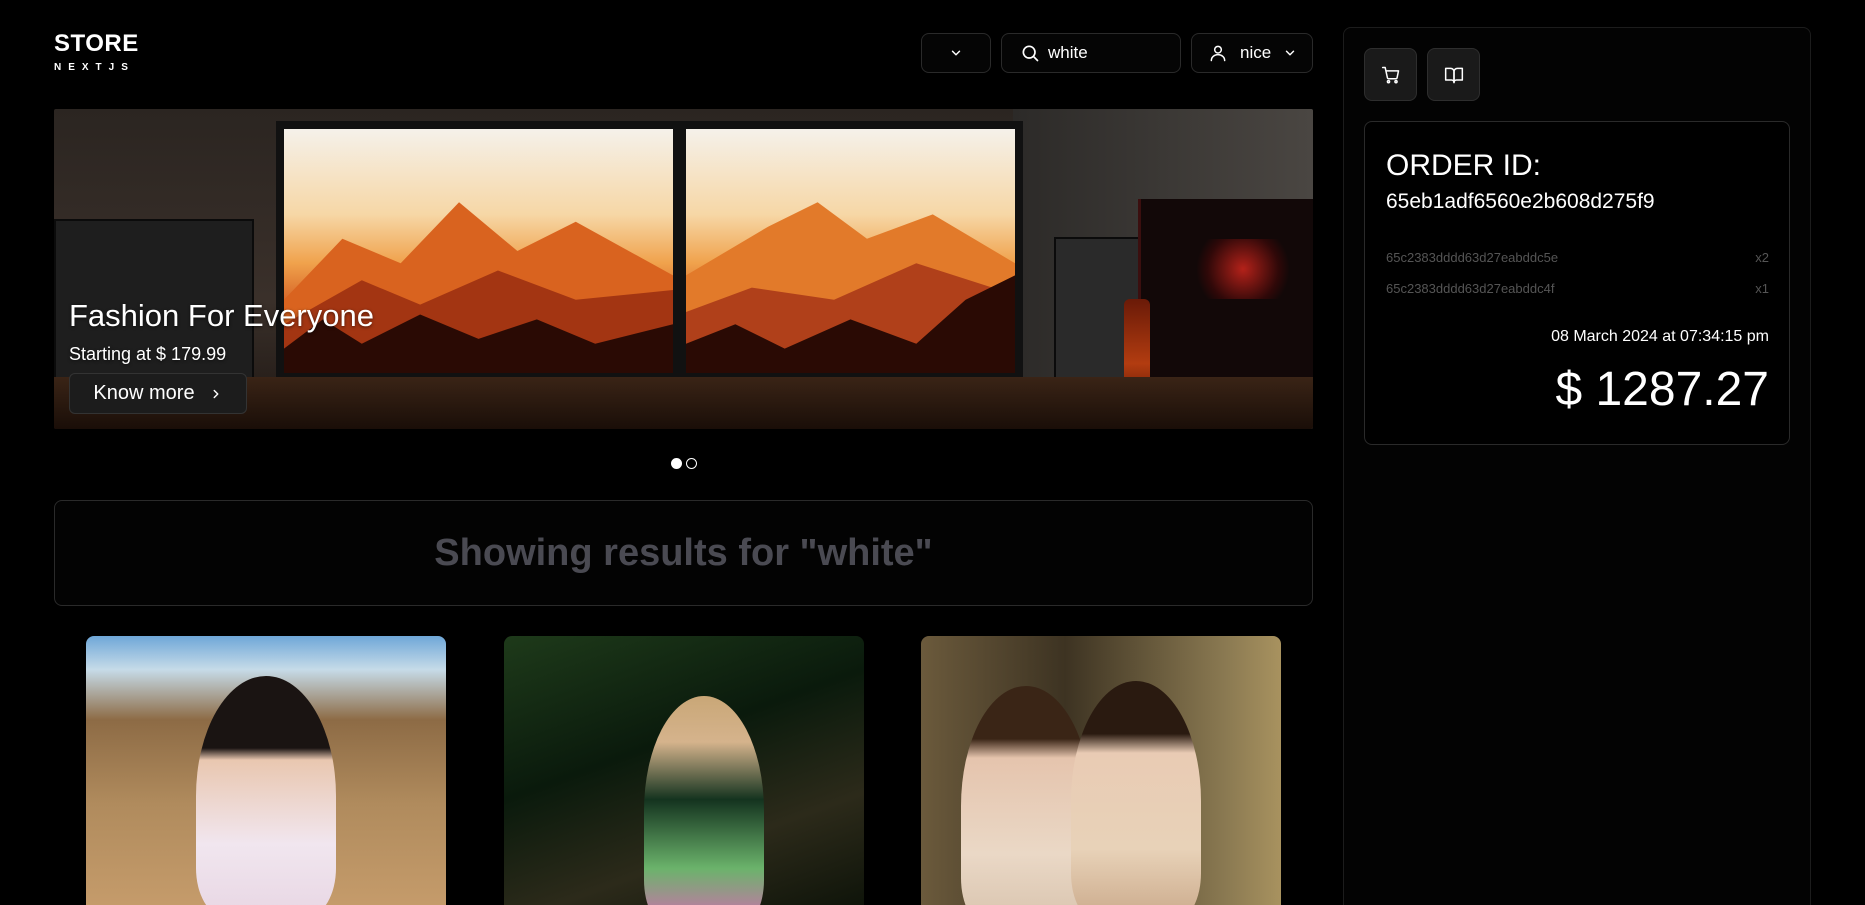  Describe the element at coordinates (850, 251) in the screenshot. I see `banner-monitor-right` at that location.